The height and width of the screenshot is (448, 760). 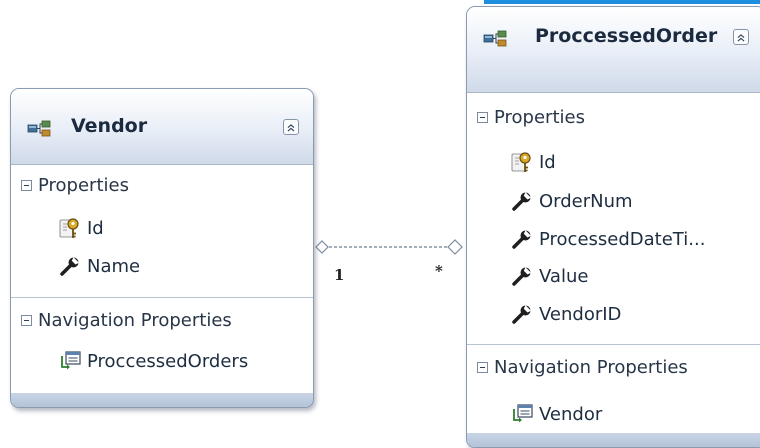 I want to click on navigation-property-name: Vendor, so click(x=571, y=414).